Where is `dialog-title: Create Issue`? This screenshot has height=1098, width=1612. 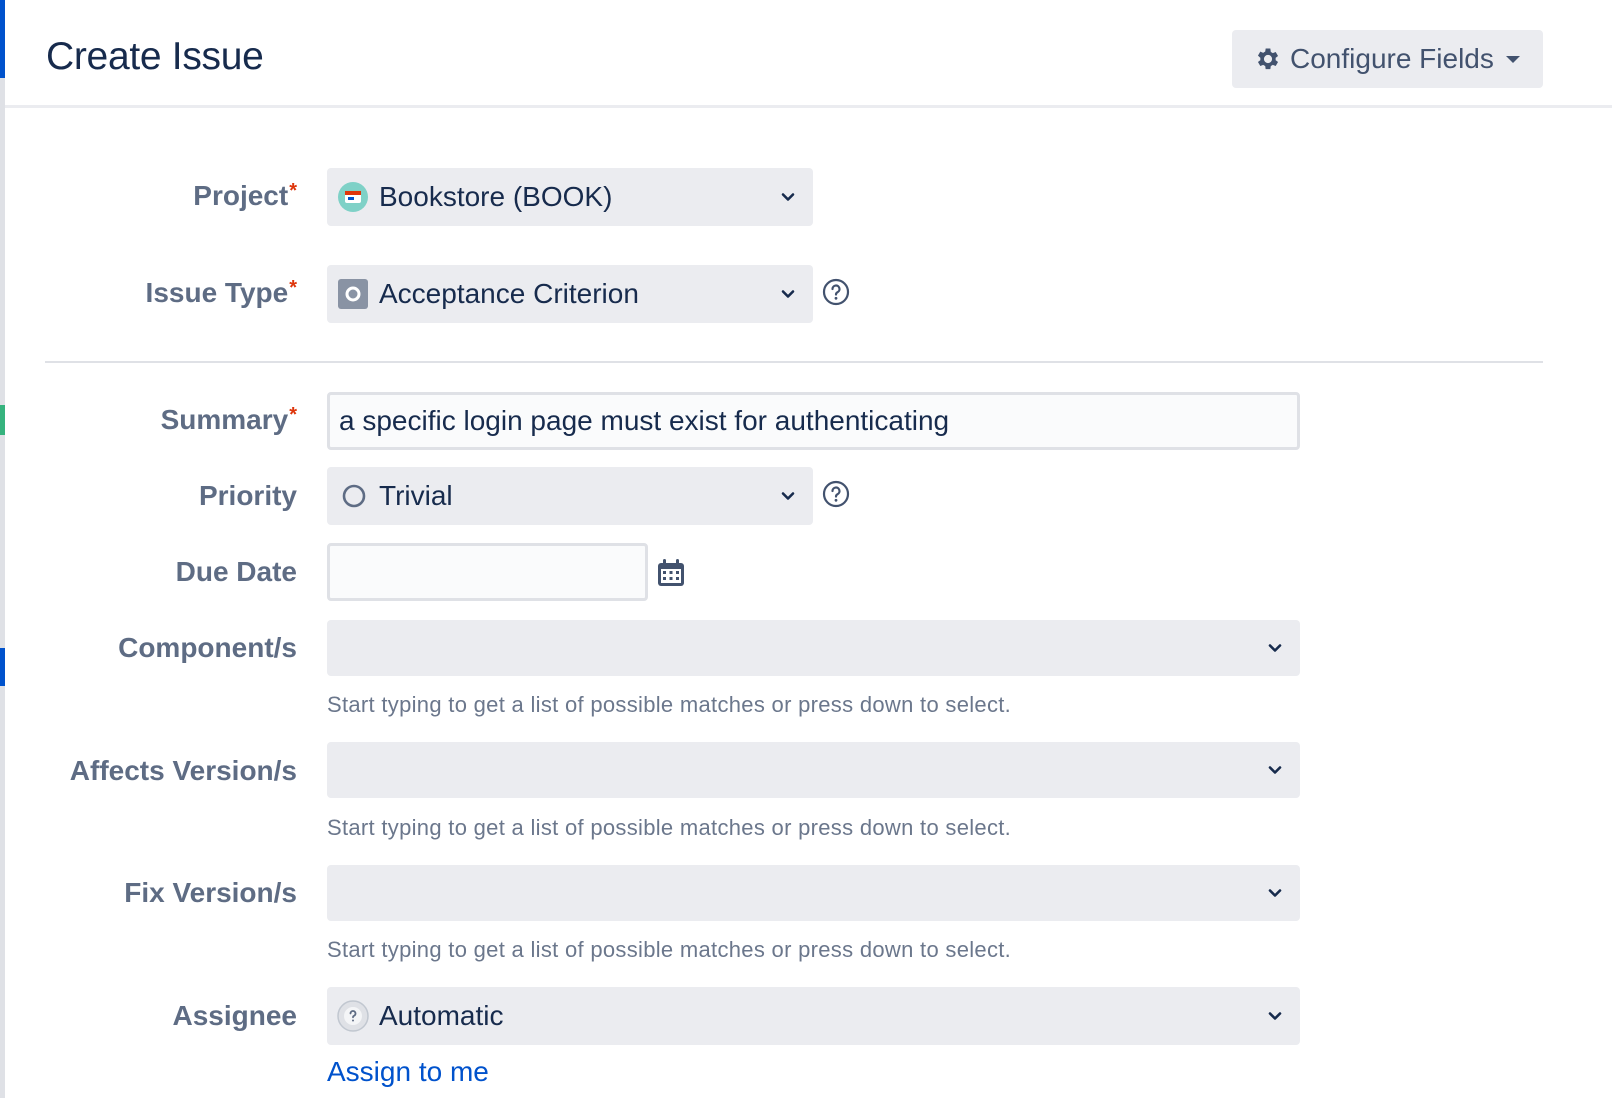
dialog-title: Create Issue is located at coordinates (155, 56).